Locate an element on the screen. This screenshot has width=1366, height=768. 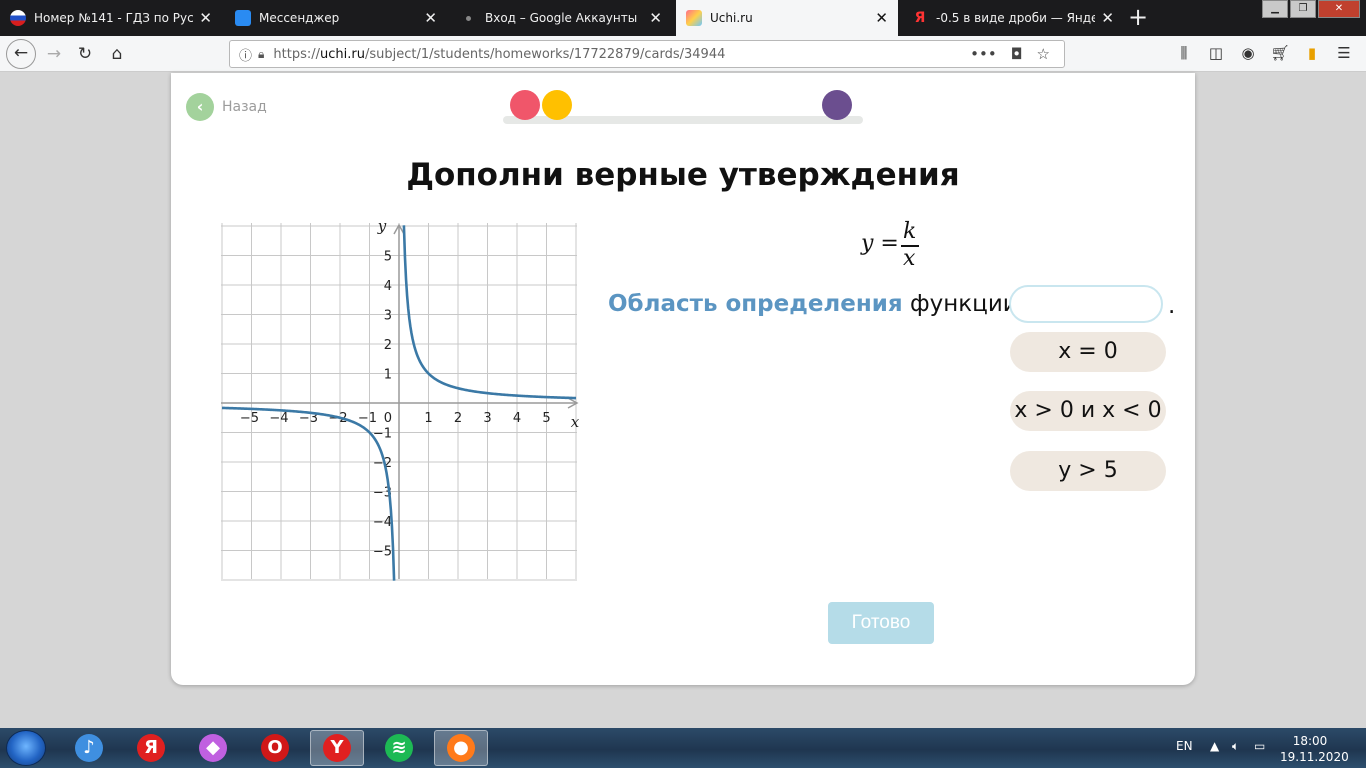
media-player-taskbar-button: ♪ is located at coordinates (89, 748).